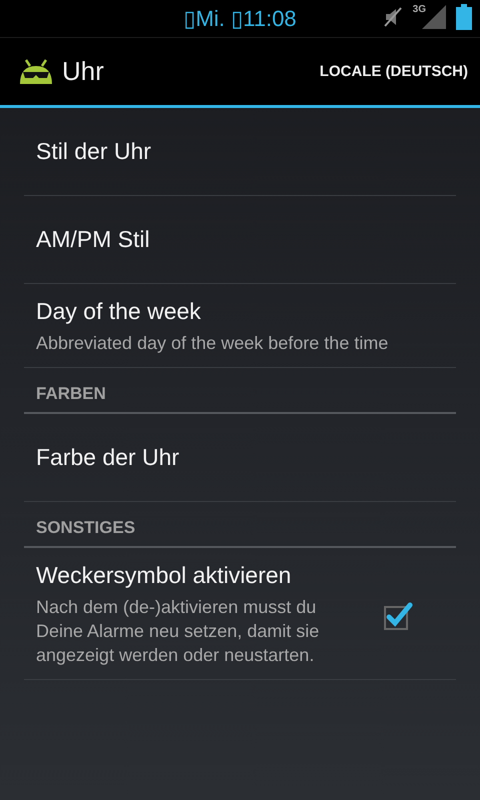 The width and height of the screenshot is (480, 800). What do you see at coordinates (93, 239) in the screenshot?
I see `preference-title: AM/PM Stil` at bounding box center [93, 239].